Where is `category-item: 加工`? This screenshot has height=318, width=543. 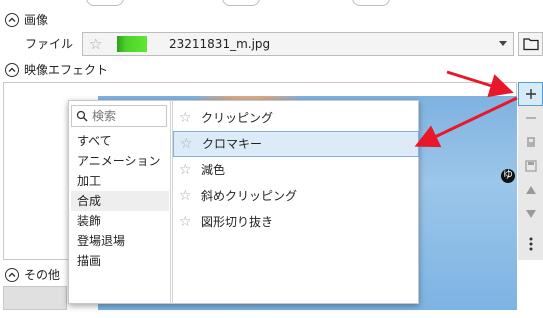
category-item: 加工 is located at coordinates (120, 181).